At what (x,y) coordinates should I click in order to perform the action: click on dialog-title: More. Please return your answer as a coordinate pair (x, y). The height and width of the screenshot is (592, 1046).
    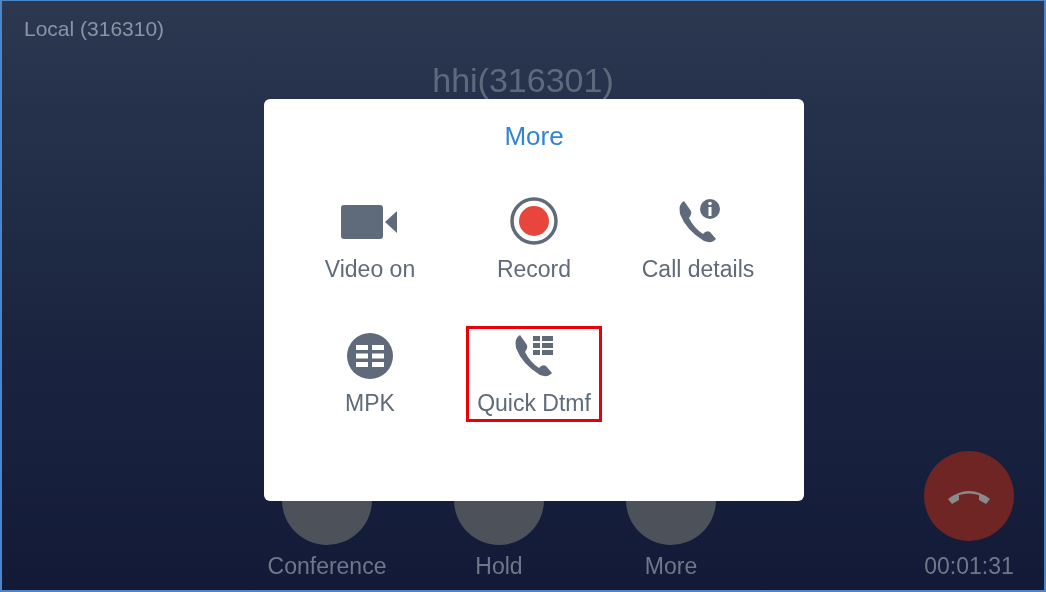
    Looking at the image, I should click on (534, 136).